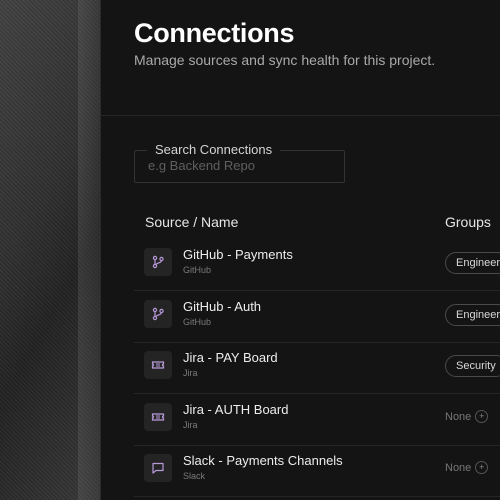 The width and height of the screenshot is (500, 500). What do you see at coordinates (317, 316) in the screenshot?
I see `table-row: GitHub - Auth GitHub Engineer` at bounding box center [317, 316].